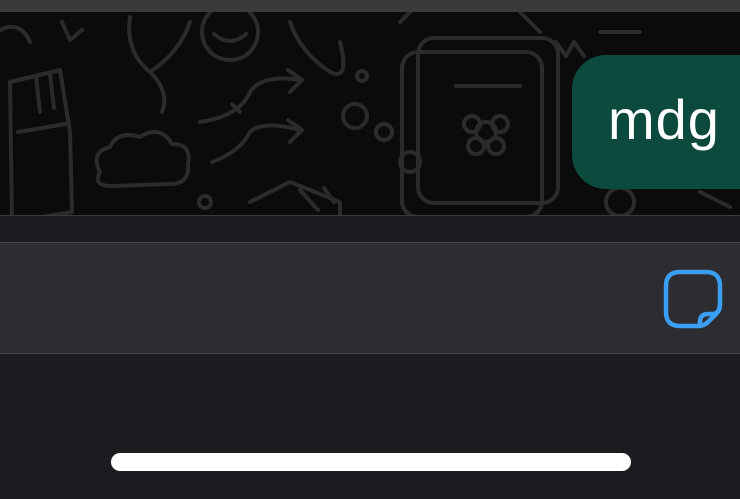  Describe the element at coordinates (370, 6) in the screenshot. I see `top-bar` at that location.